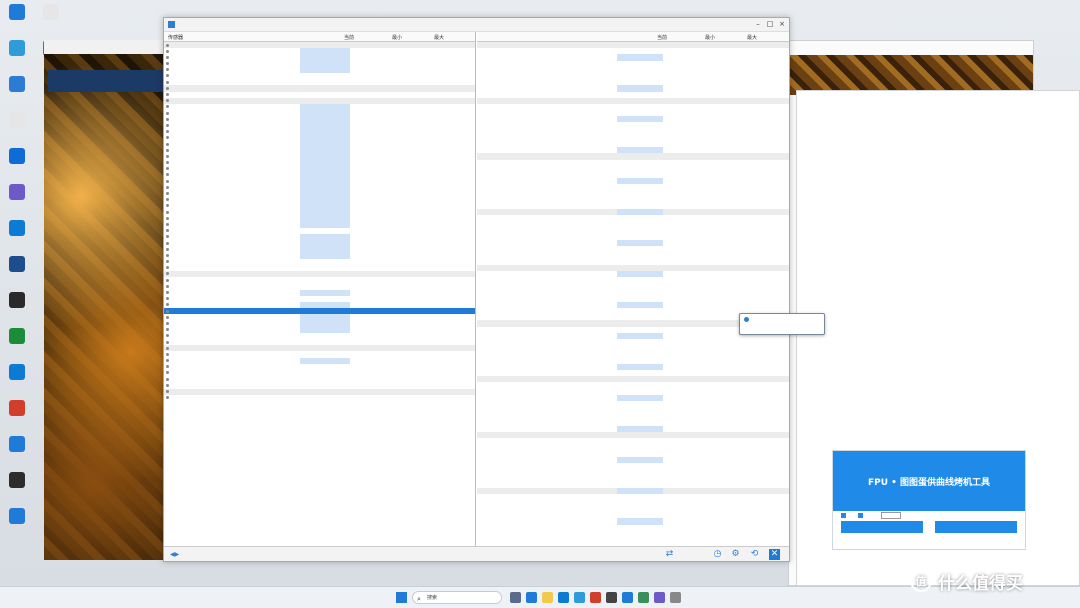 The image size is (1080, 608). Describe the element at coordinates (176, 554) in the screenshot. I see `navigate-arrows-icon: ◀▶` at that location.